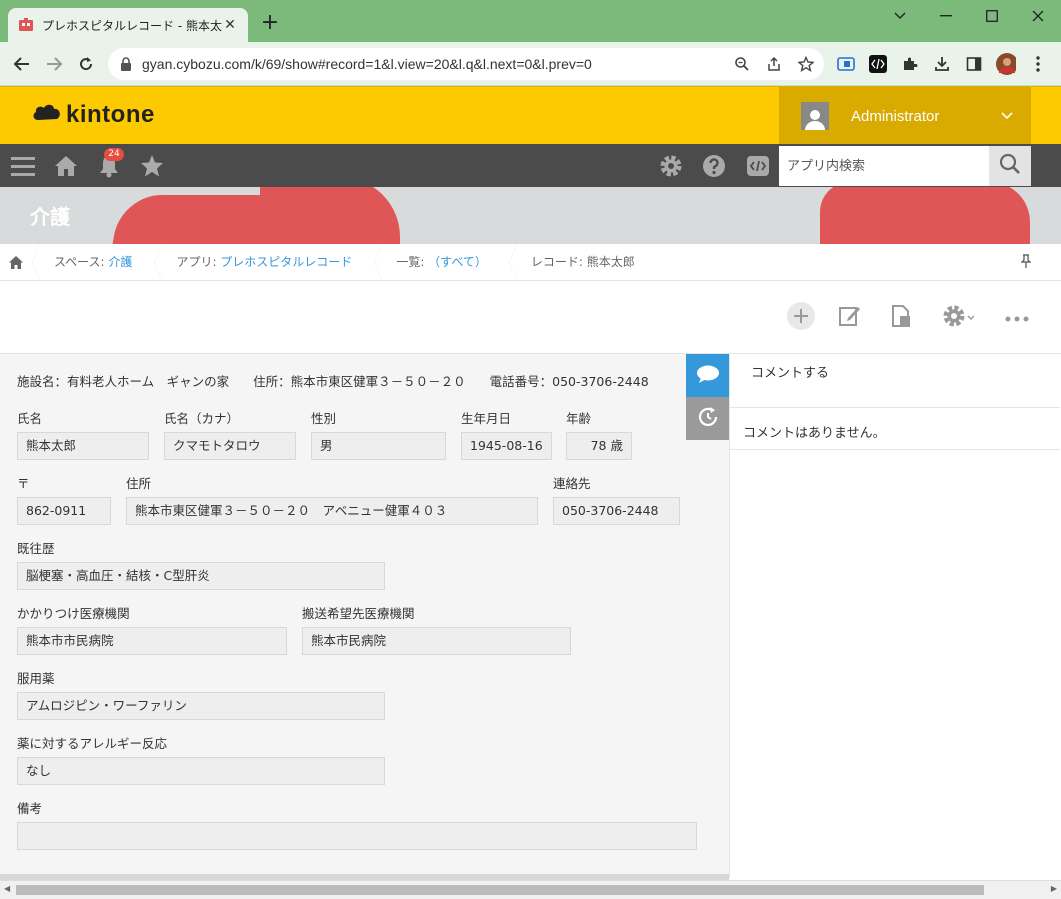 The width and height of the screenshot is (1061, 899). What do you see at coordinates (946, 16) in the screenshot?
I see `minimize-icon` at bounding box center [946, 16].